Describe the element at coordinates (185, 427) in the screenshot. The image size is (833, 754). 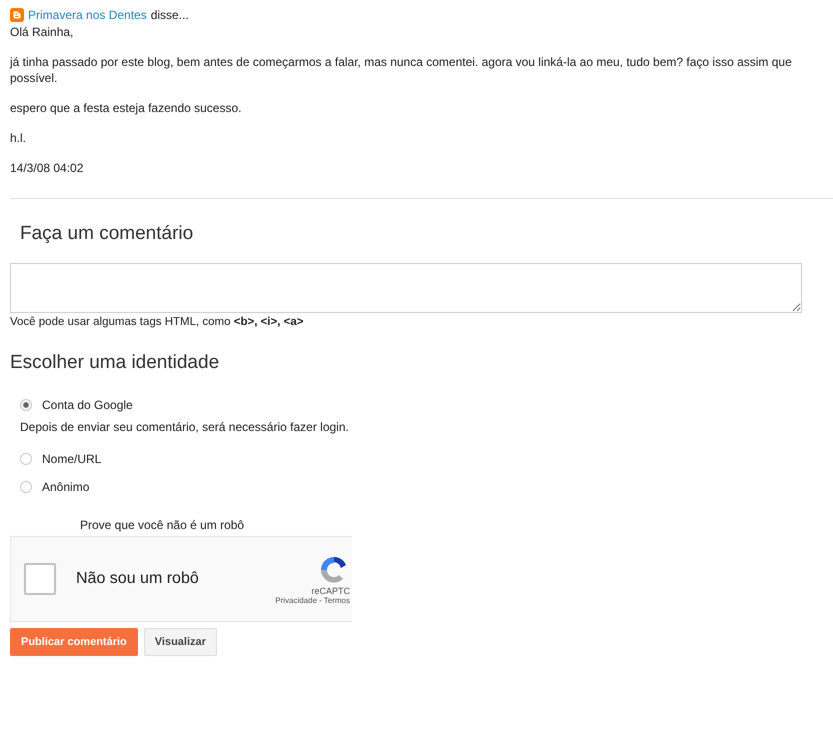
I see `login-note: Depois de enviar seu comentário, será necessário fazer login.` at that location.